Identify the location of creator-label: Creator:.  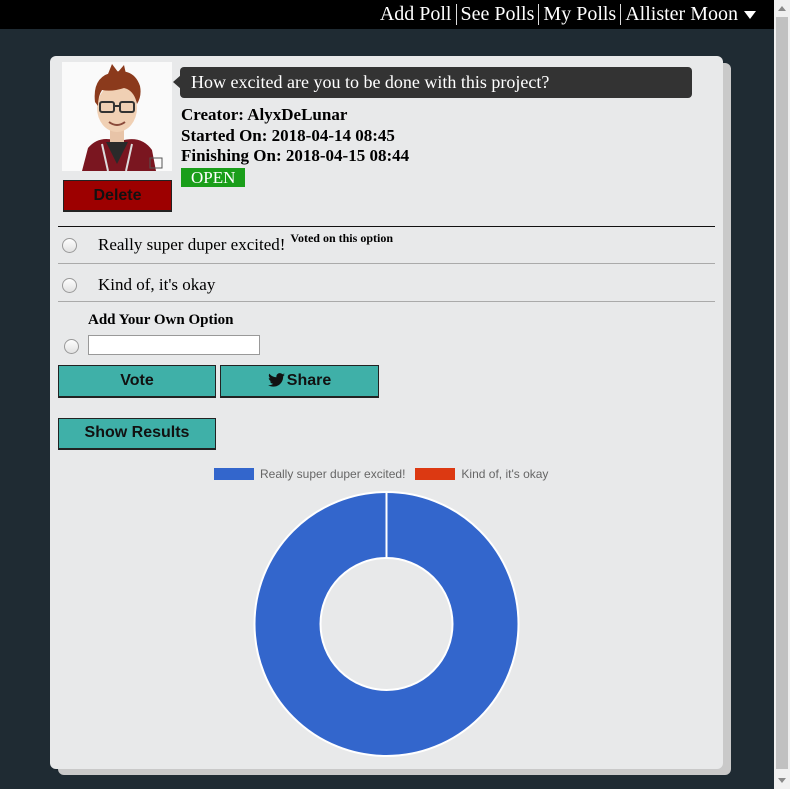
(212, 114).